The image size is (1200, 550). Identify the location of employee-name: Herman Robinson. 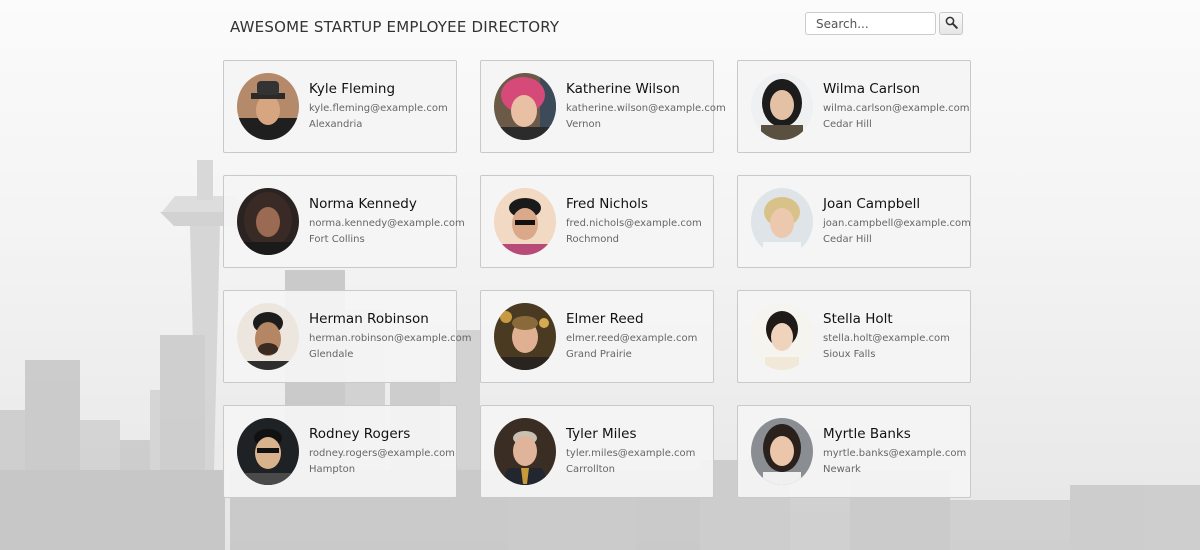
(369, 319).